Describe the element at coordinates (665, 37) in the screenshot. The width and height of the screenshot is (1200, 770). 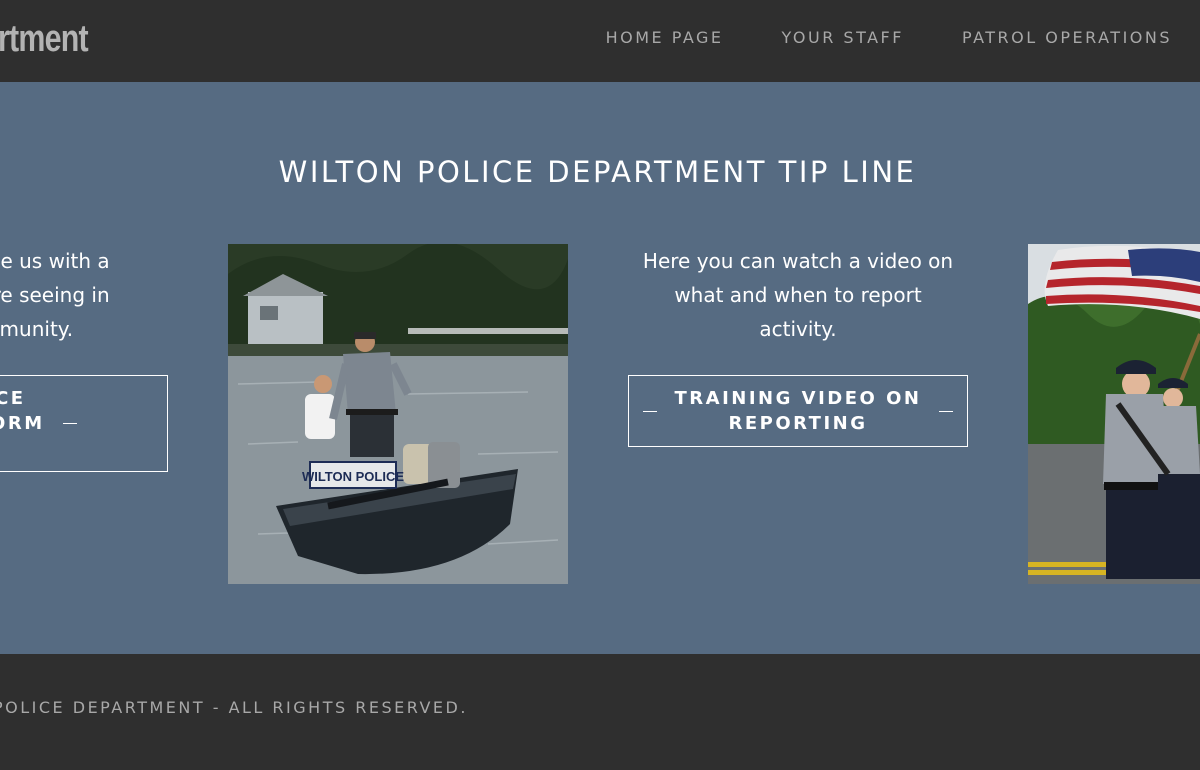
I see `nav-home-page: HOME PAGE` at that location.